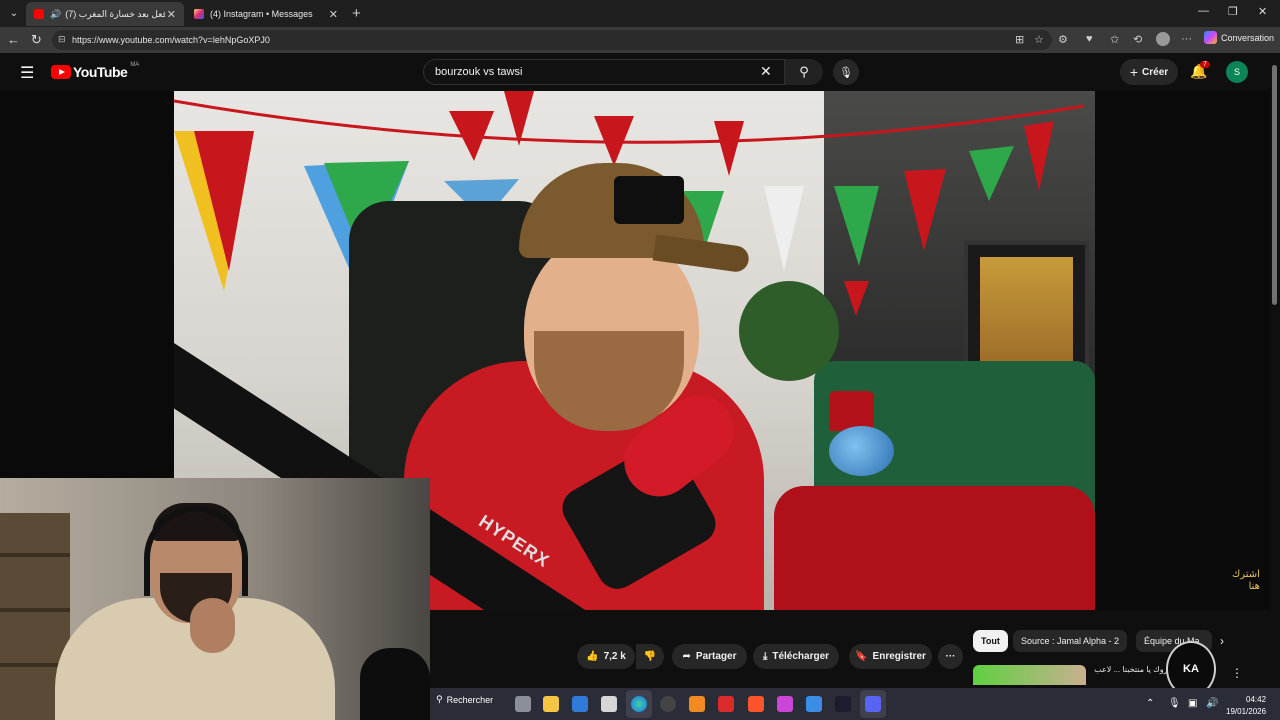 Image resolution: width=1280 pixels, height=720 pixels. I want to click on profile-icon, so click(1163, 39).